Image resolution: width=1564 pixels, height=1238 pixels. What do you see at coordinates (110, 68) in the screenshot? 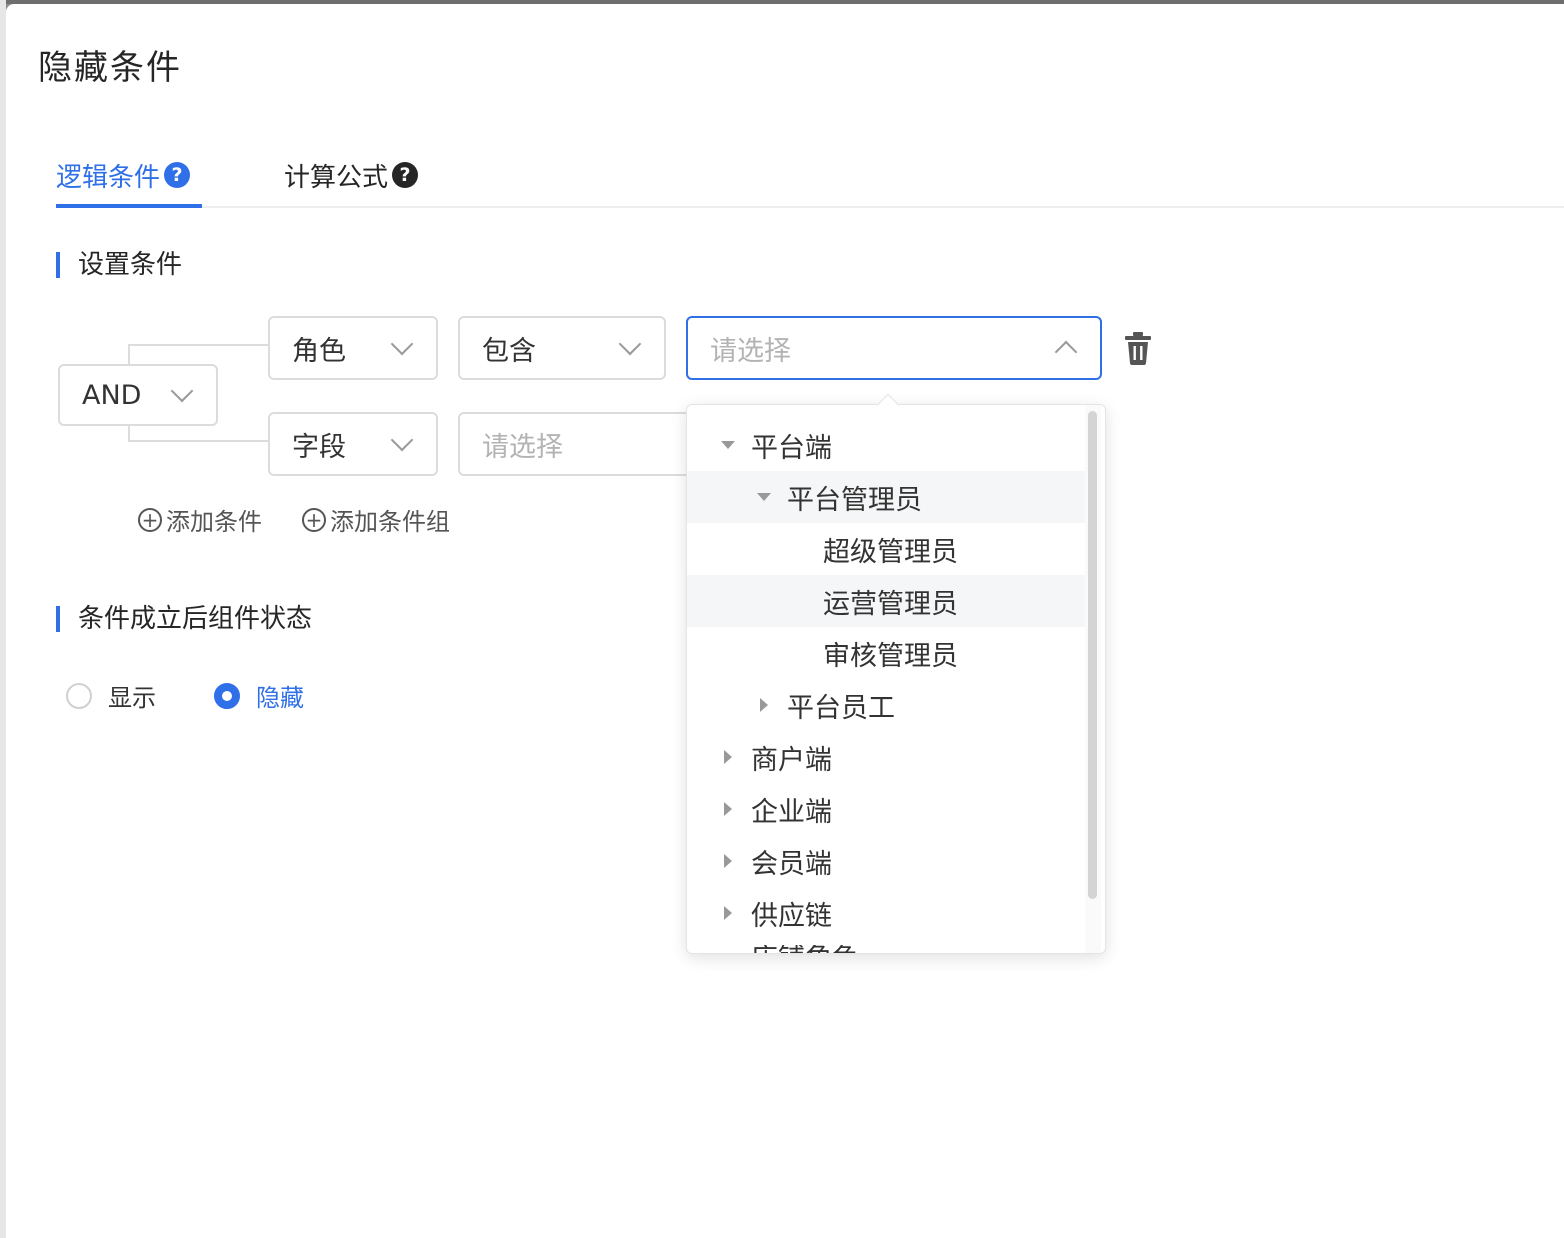
I see `modal-title: 隐藏条件` at bounding box center [110, 68].